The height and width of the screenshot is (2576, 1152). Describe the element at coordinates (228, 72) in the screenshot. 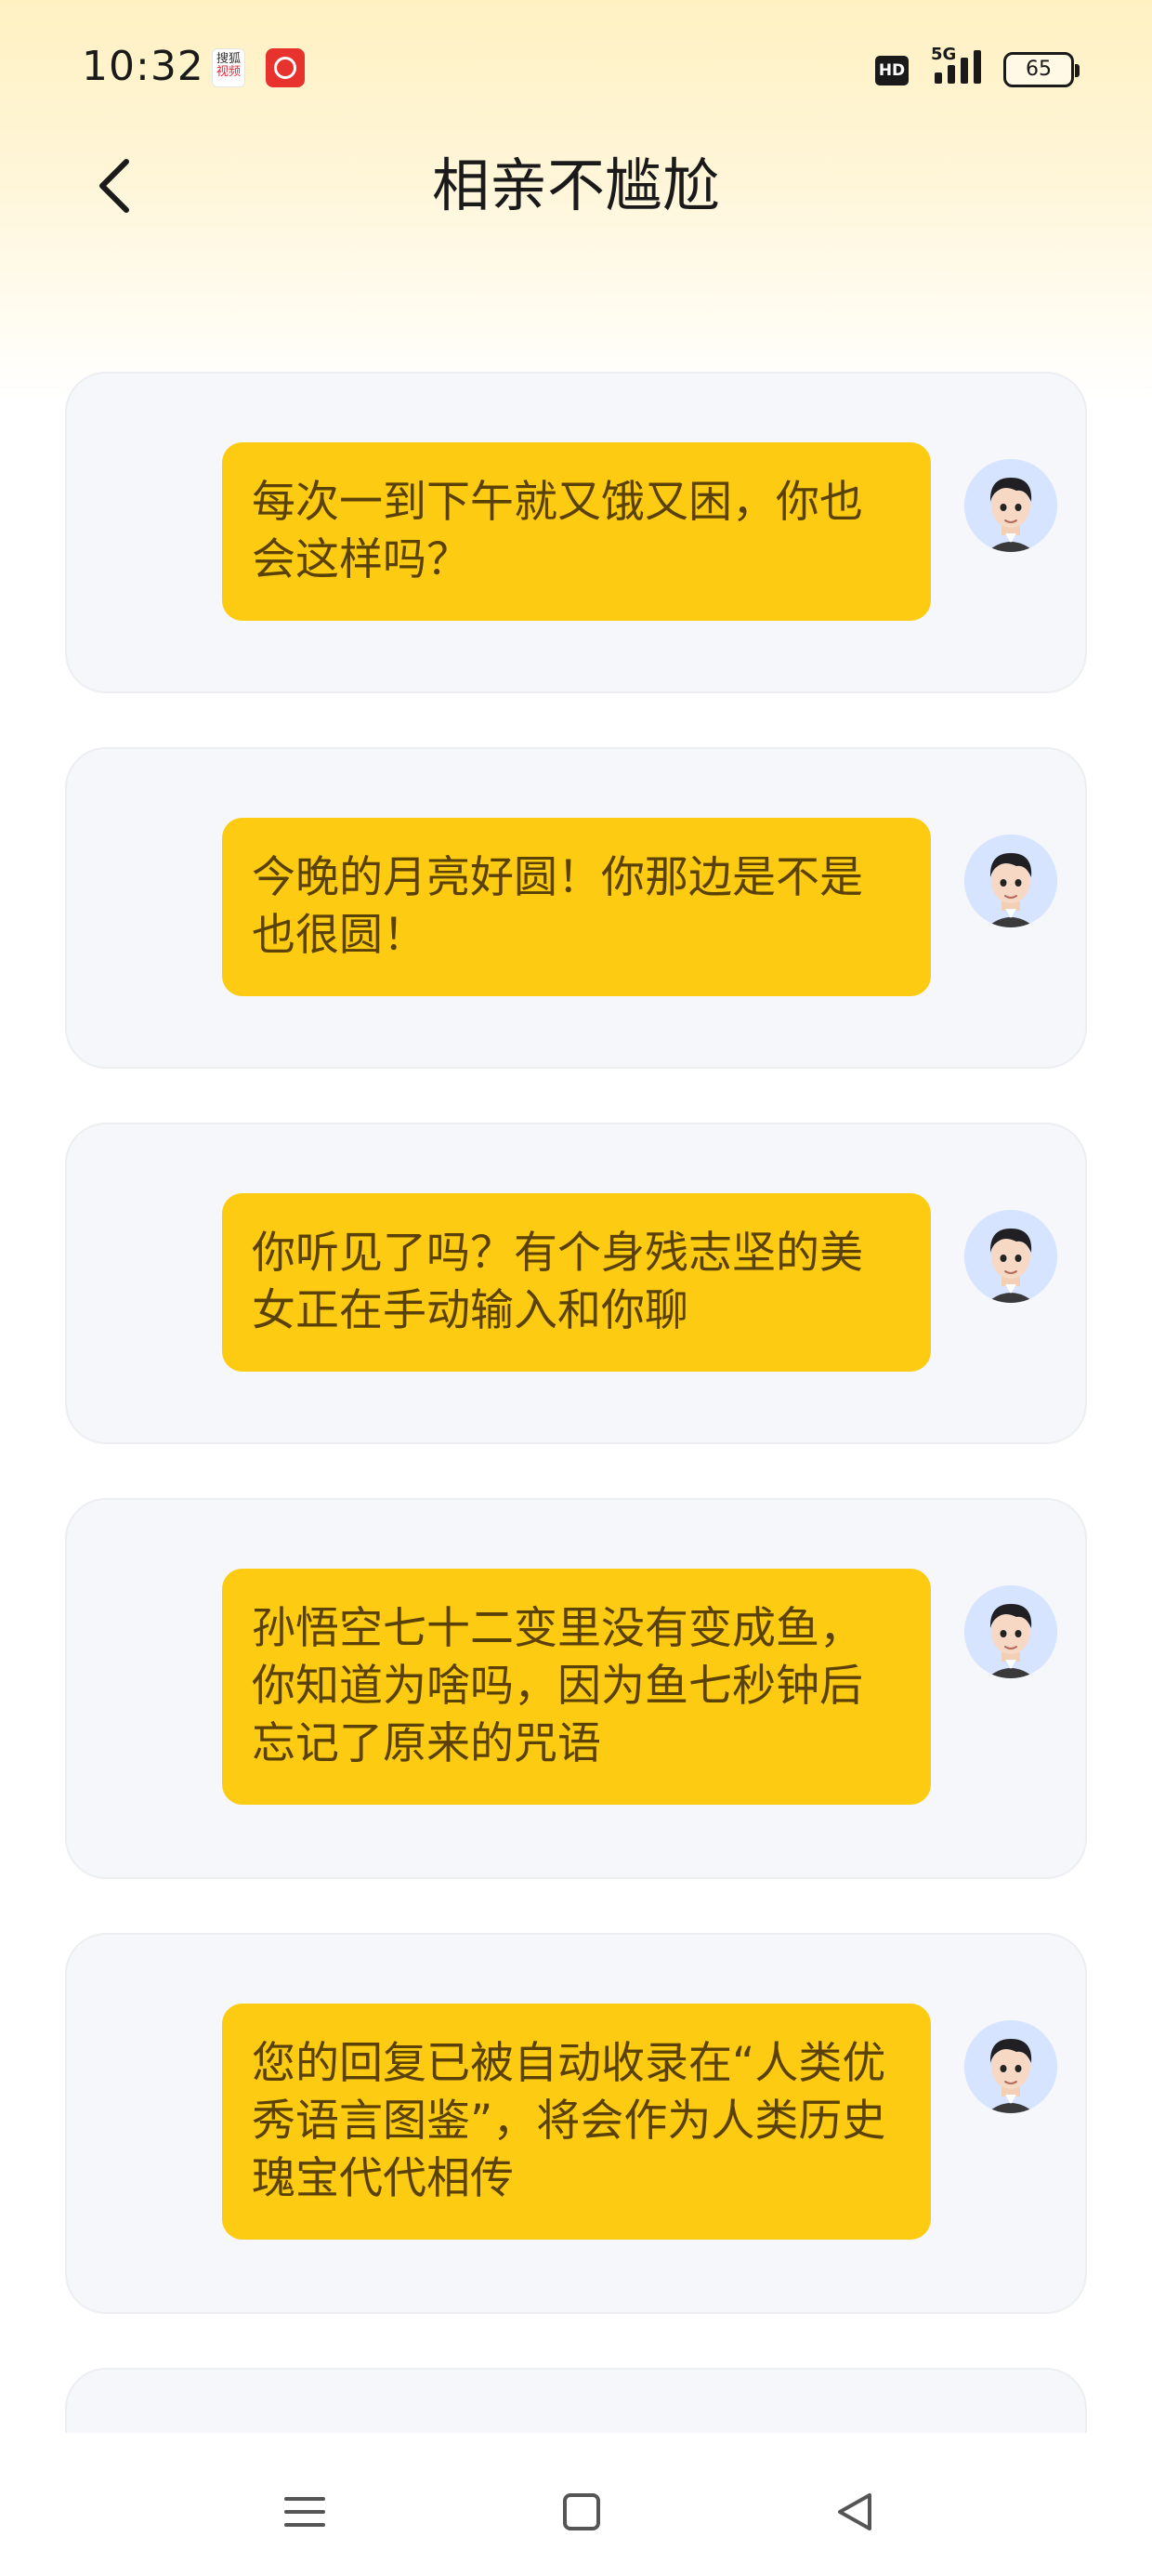

I see `sohu-icon-label-bottom: 视频` at that location.